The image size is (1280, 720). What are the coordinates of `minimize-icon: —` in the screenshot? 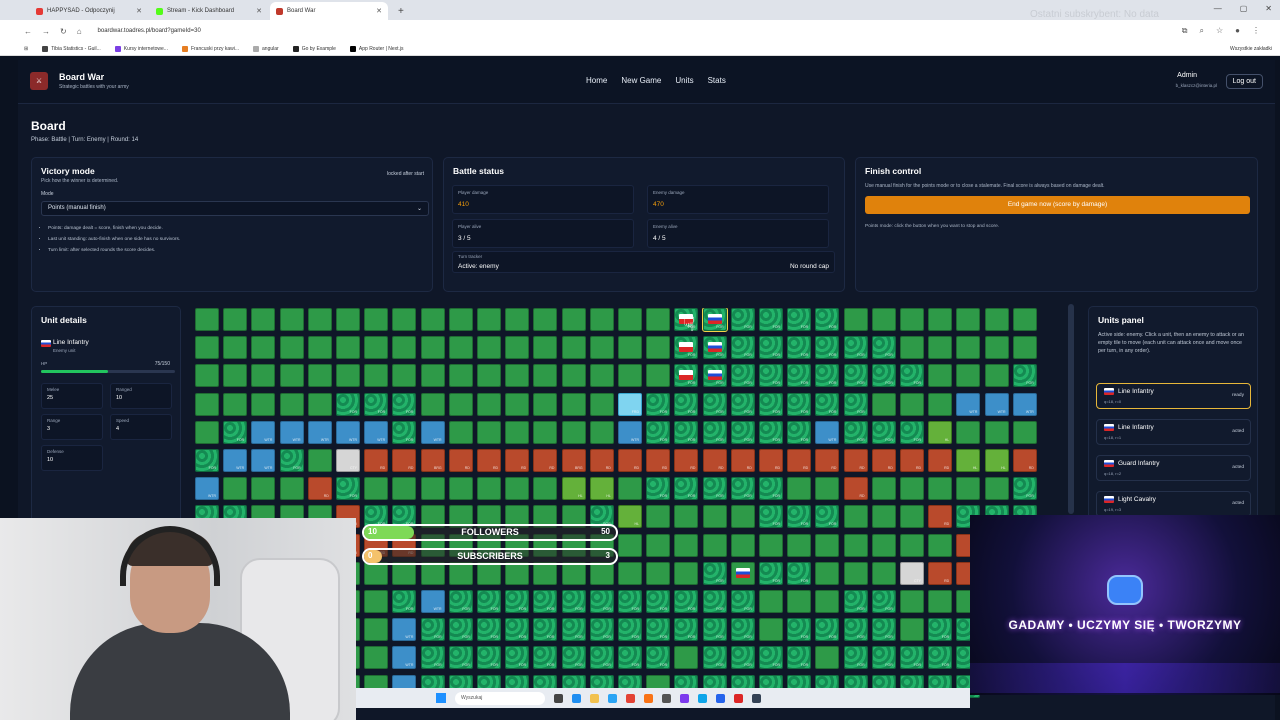 It's located at (1218, 8).